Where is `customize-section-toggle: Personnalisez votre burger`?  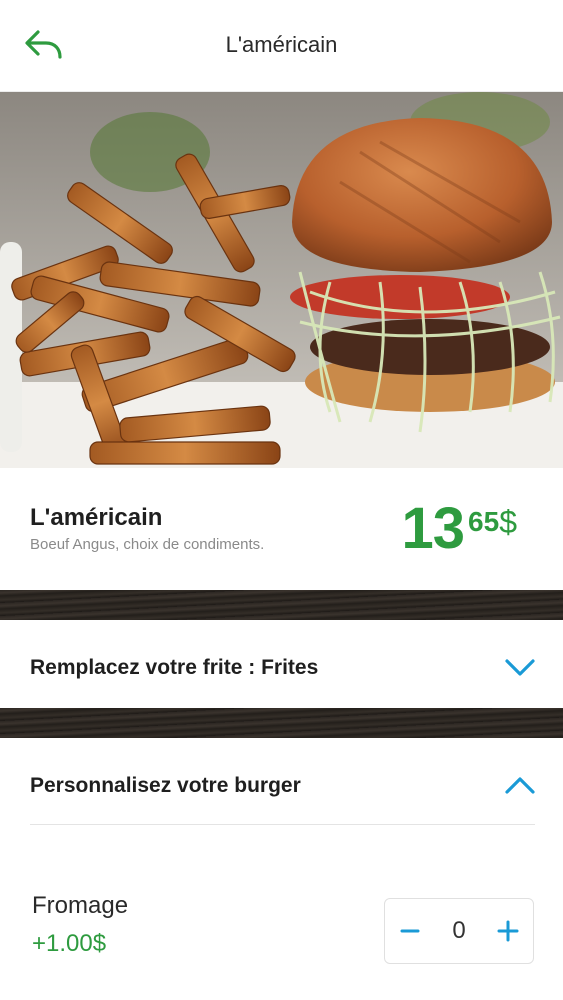
customize-section-toggle: Personnalisez votre burger is located at coordinates (281, 782).